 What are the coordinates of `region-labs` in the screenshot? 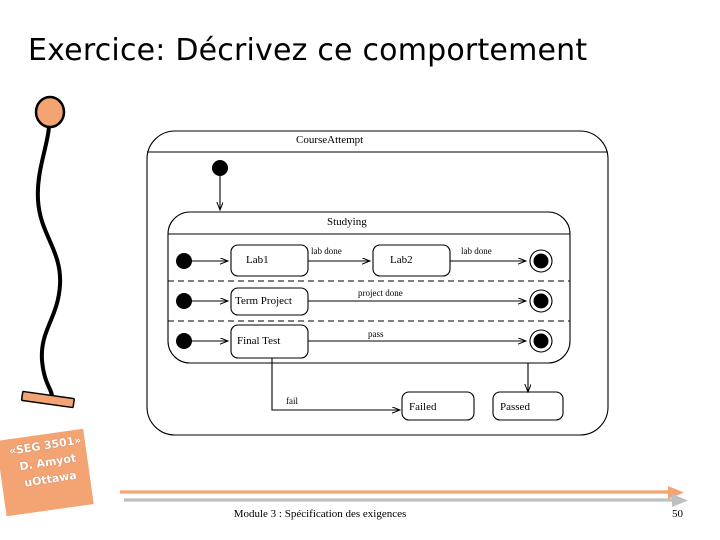 It's located at (364, 260).